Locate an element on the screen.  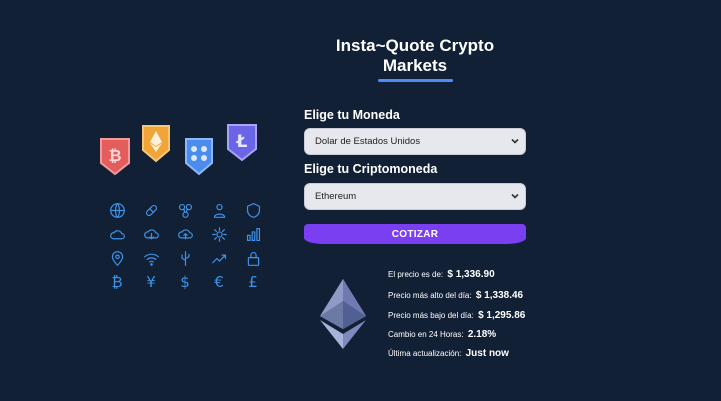
price-row: El precio es de: $ 1,336.90 is located at coordinates (441, 274).